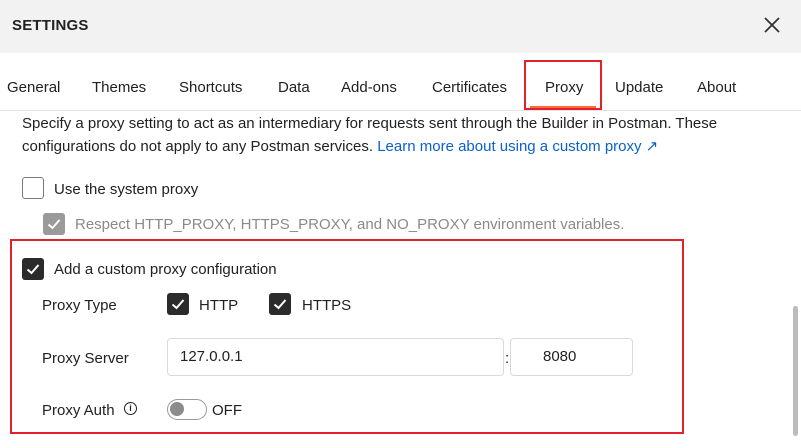  What do you see at coordinates (327, 305) in the screenshot?
I see `https-label: HTTPS` at bounding box center [327, 305].